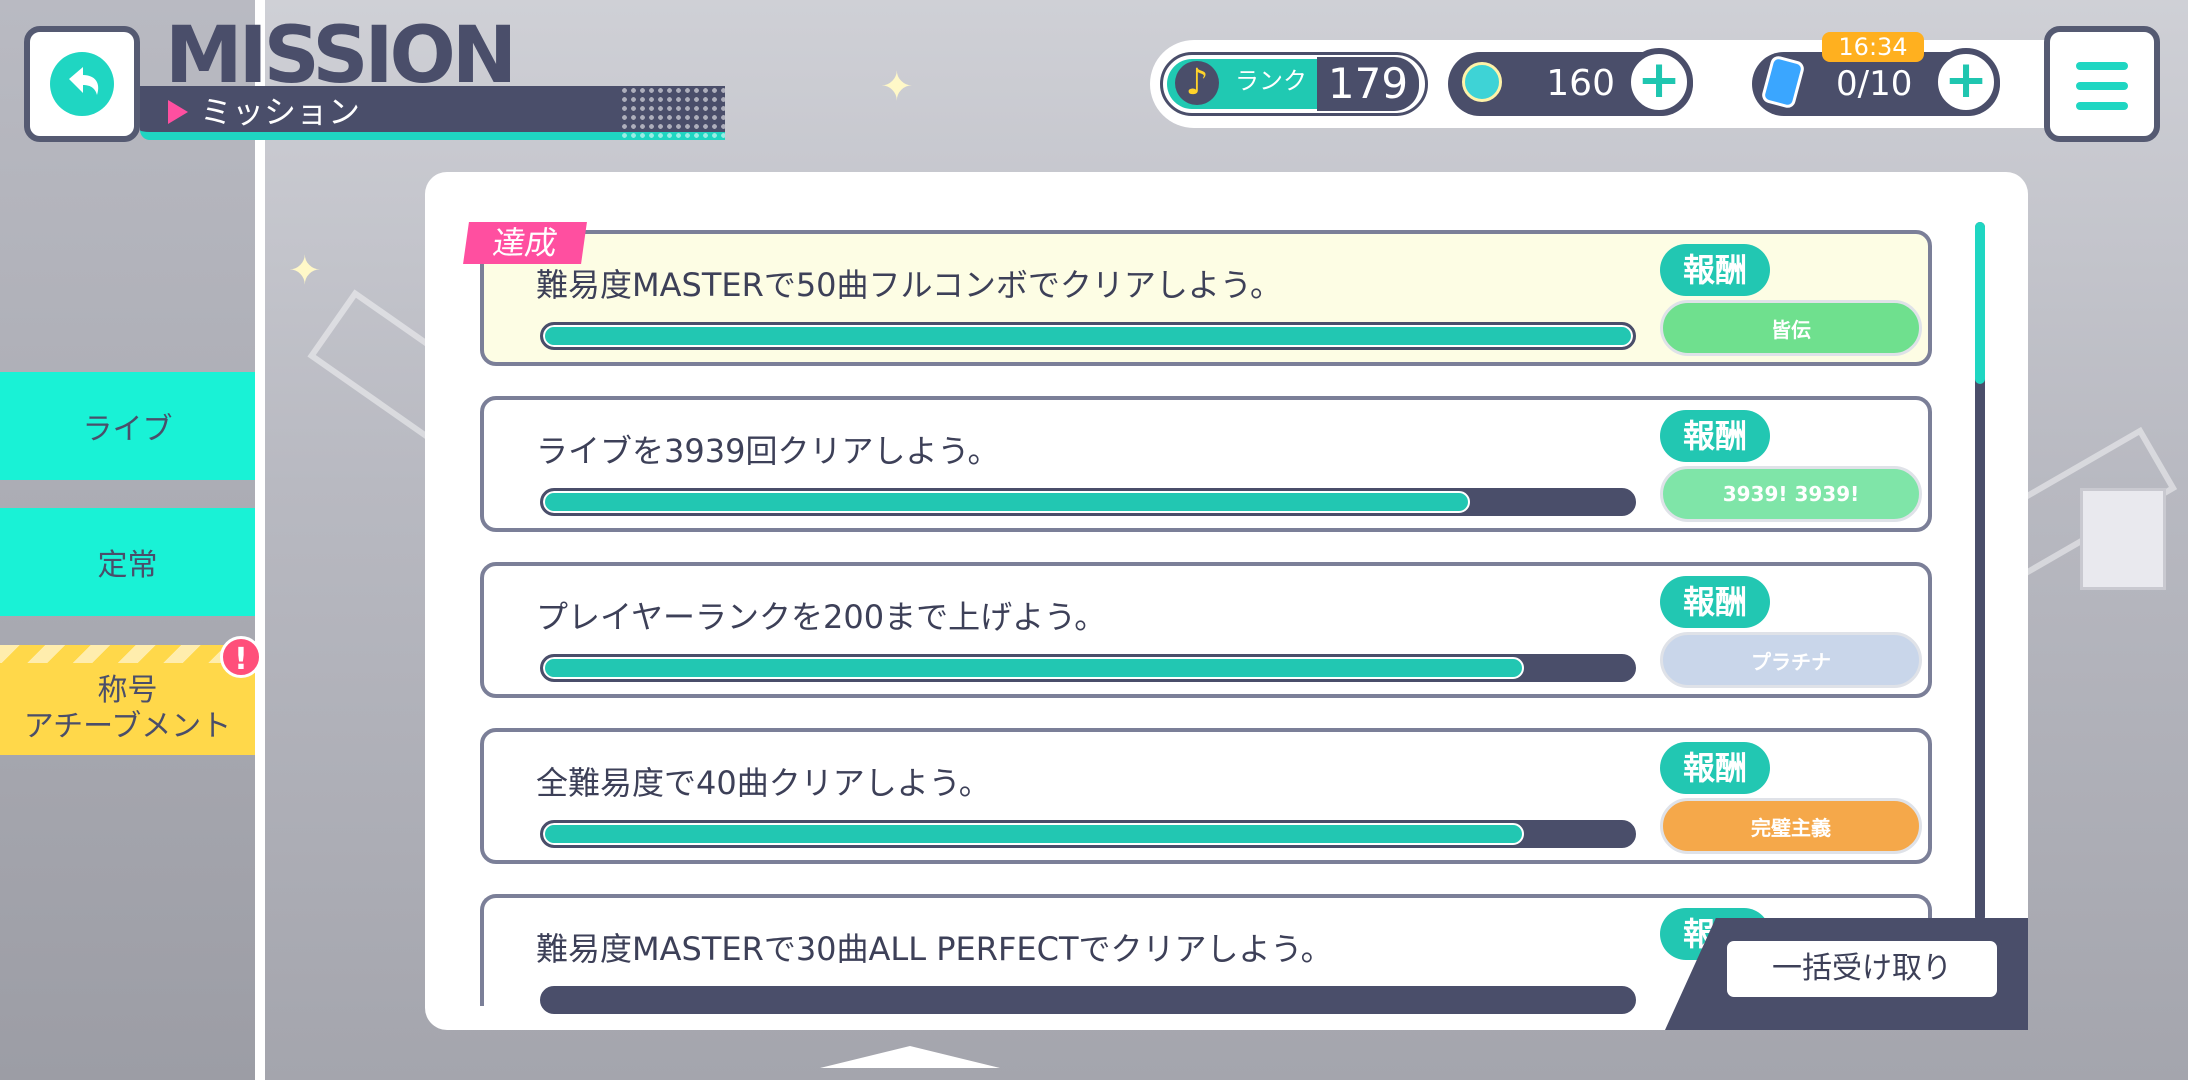 This screenshot has height=1080, width=2188. What do you see at coordinates (768, 451) in the screenshot?
I see `mission-text: ライブを3939回クリアしよう。` at bounding box center [768, 451].